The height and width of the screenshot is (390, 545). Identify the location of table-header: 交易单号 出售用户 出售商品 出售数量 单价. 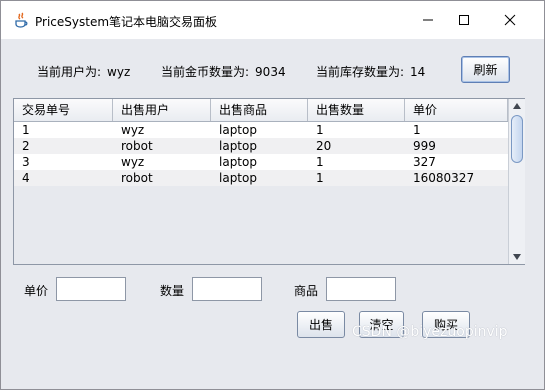
(261, 110).